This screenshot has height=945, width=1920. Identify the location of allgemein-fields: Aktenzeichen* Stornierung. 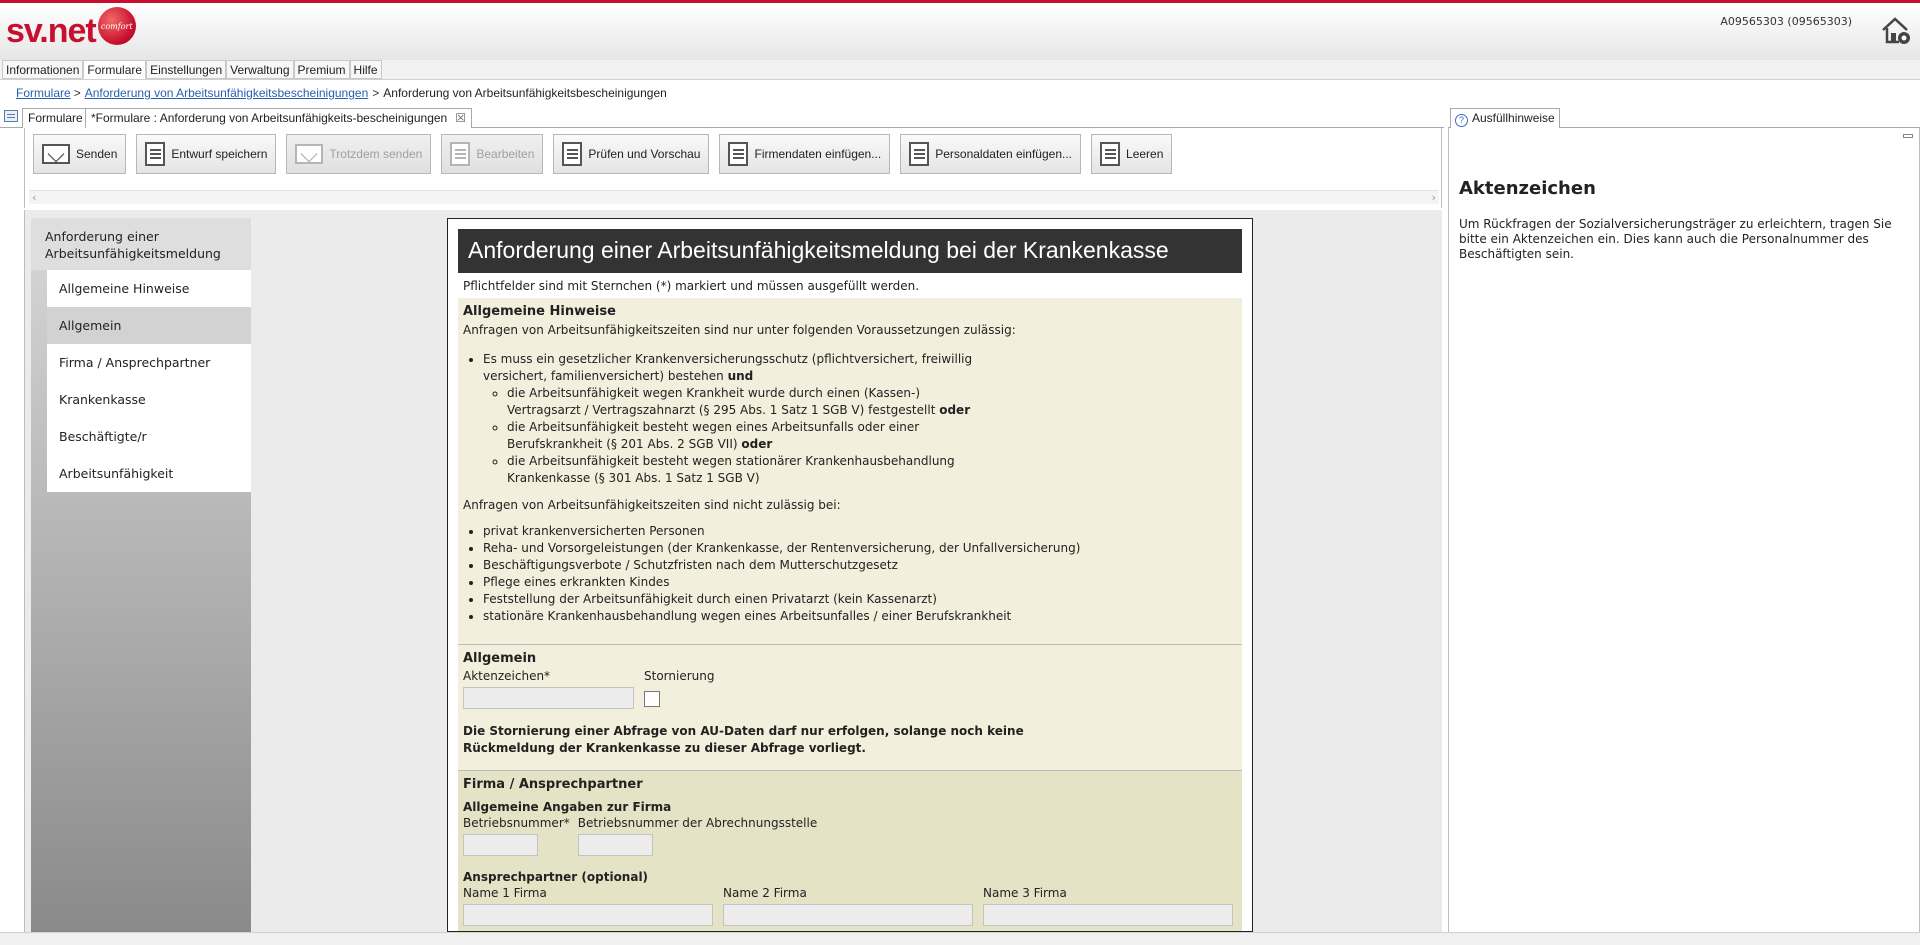
(850, 689).